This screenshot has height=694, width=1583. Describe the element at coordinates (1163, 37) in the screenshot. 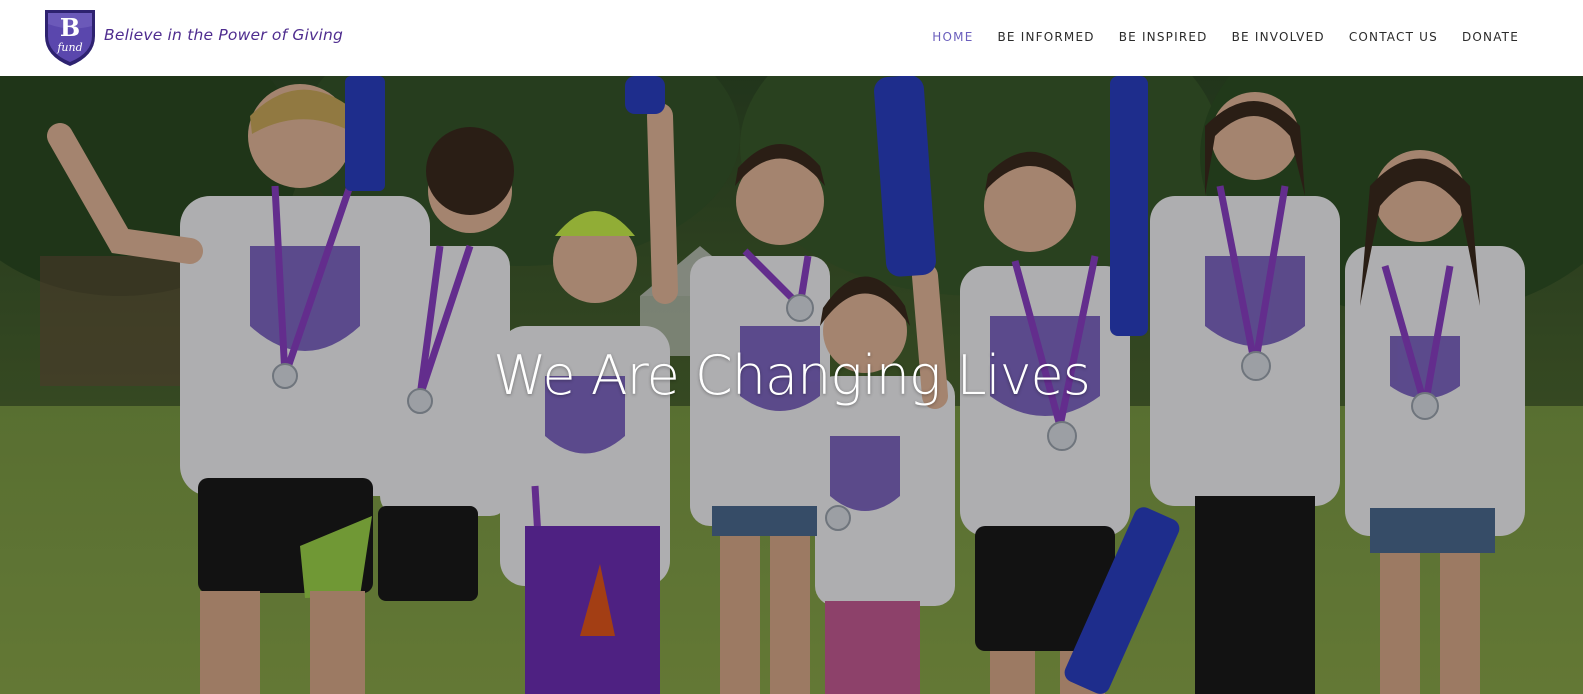

I see `nav-item-be-inspired: BE INSPIRED` at that location.